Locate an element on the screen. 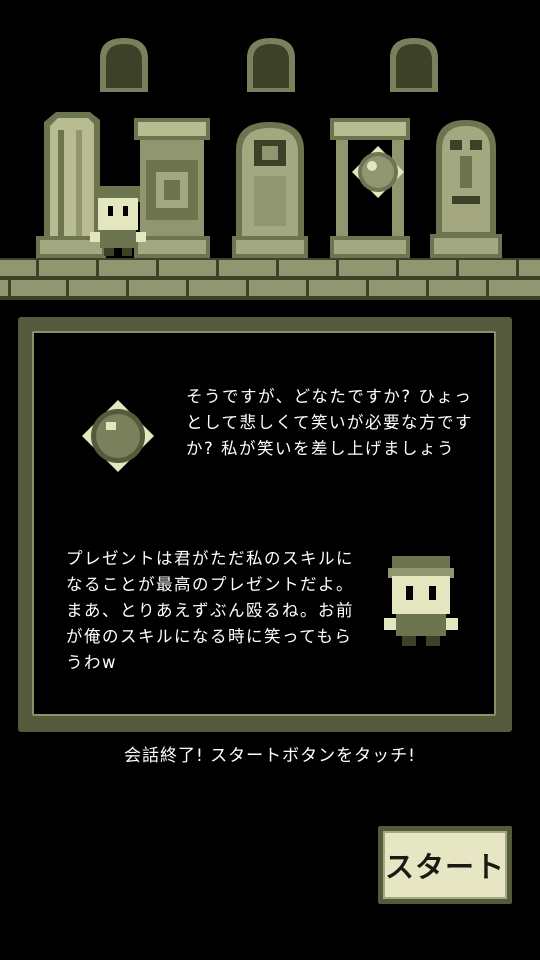 The width and height of the screenshot is (540, 960). orb-frame-statue is located at coordinates (370, 188).